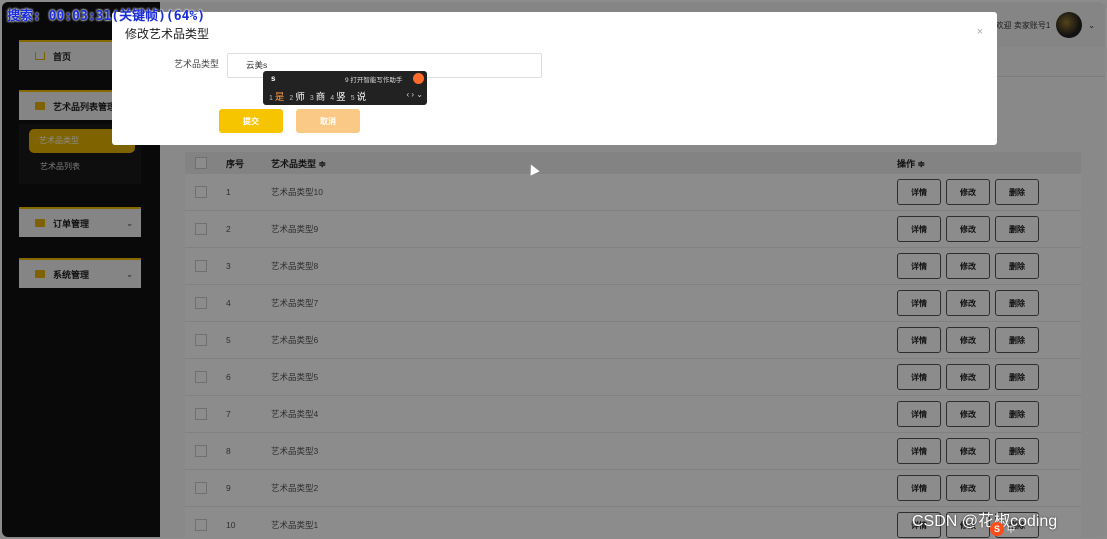 The width and height of the screenshot is (1107, 539). Describe the element at coordinates (197, 64) in the screenshot. I see `type-field-label: 艺术品类型` at that location.